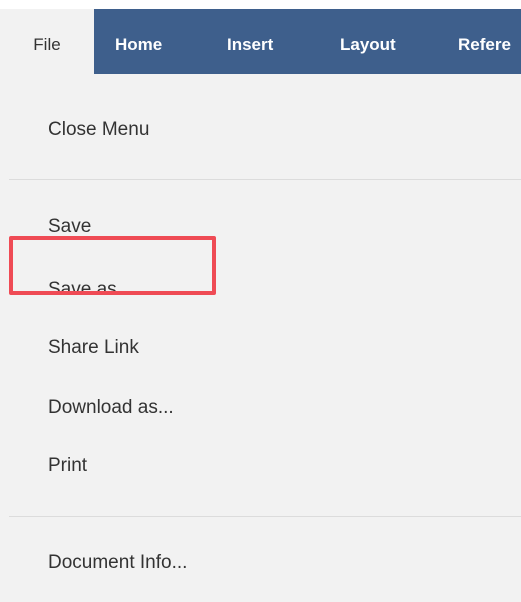 The height and width of the screenshot is (602, 521). What do you see at coordinates (368, 41) in the screenshot?
I see `tab-layout: Layout` at bounding box center [368, 41].